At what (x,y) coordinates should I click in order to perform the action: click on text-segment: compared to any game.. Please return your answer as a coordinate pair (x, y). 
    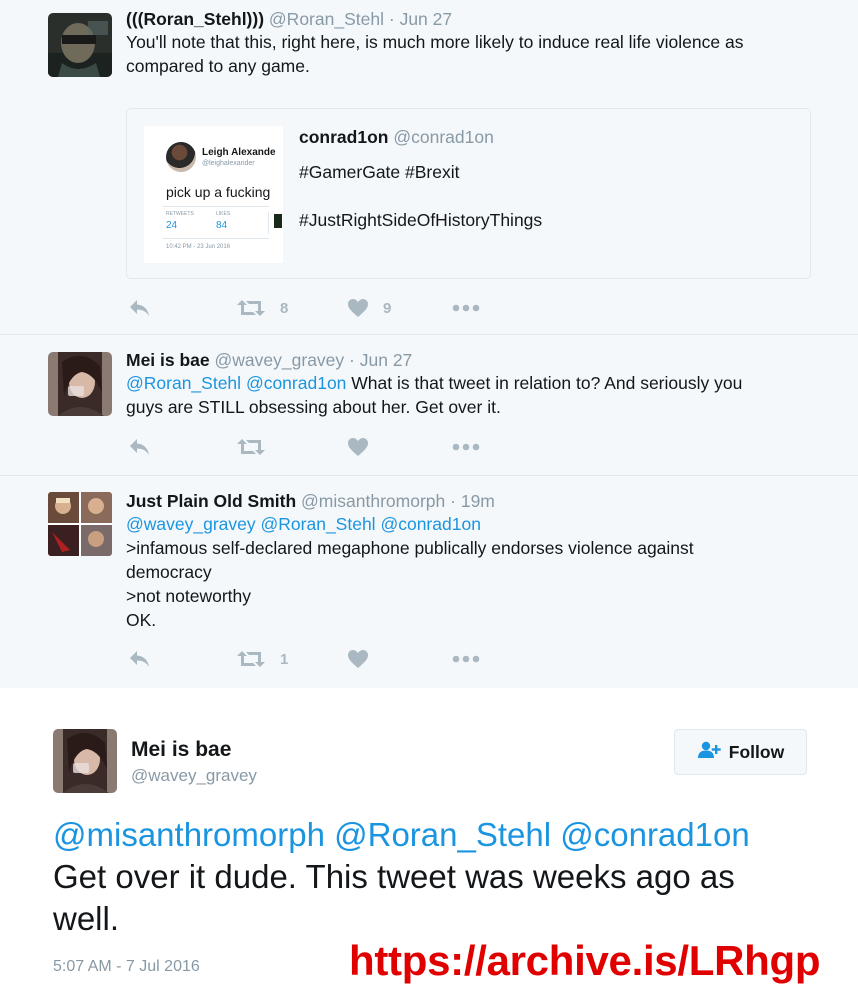
    Looking at the image, I should click on (218, 66).